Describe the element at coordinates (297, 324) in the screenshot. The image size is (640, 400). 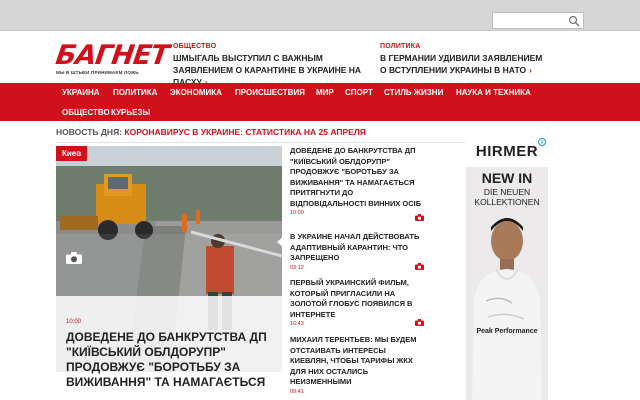
I see `feed-item-time: 16:43` at that location.